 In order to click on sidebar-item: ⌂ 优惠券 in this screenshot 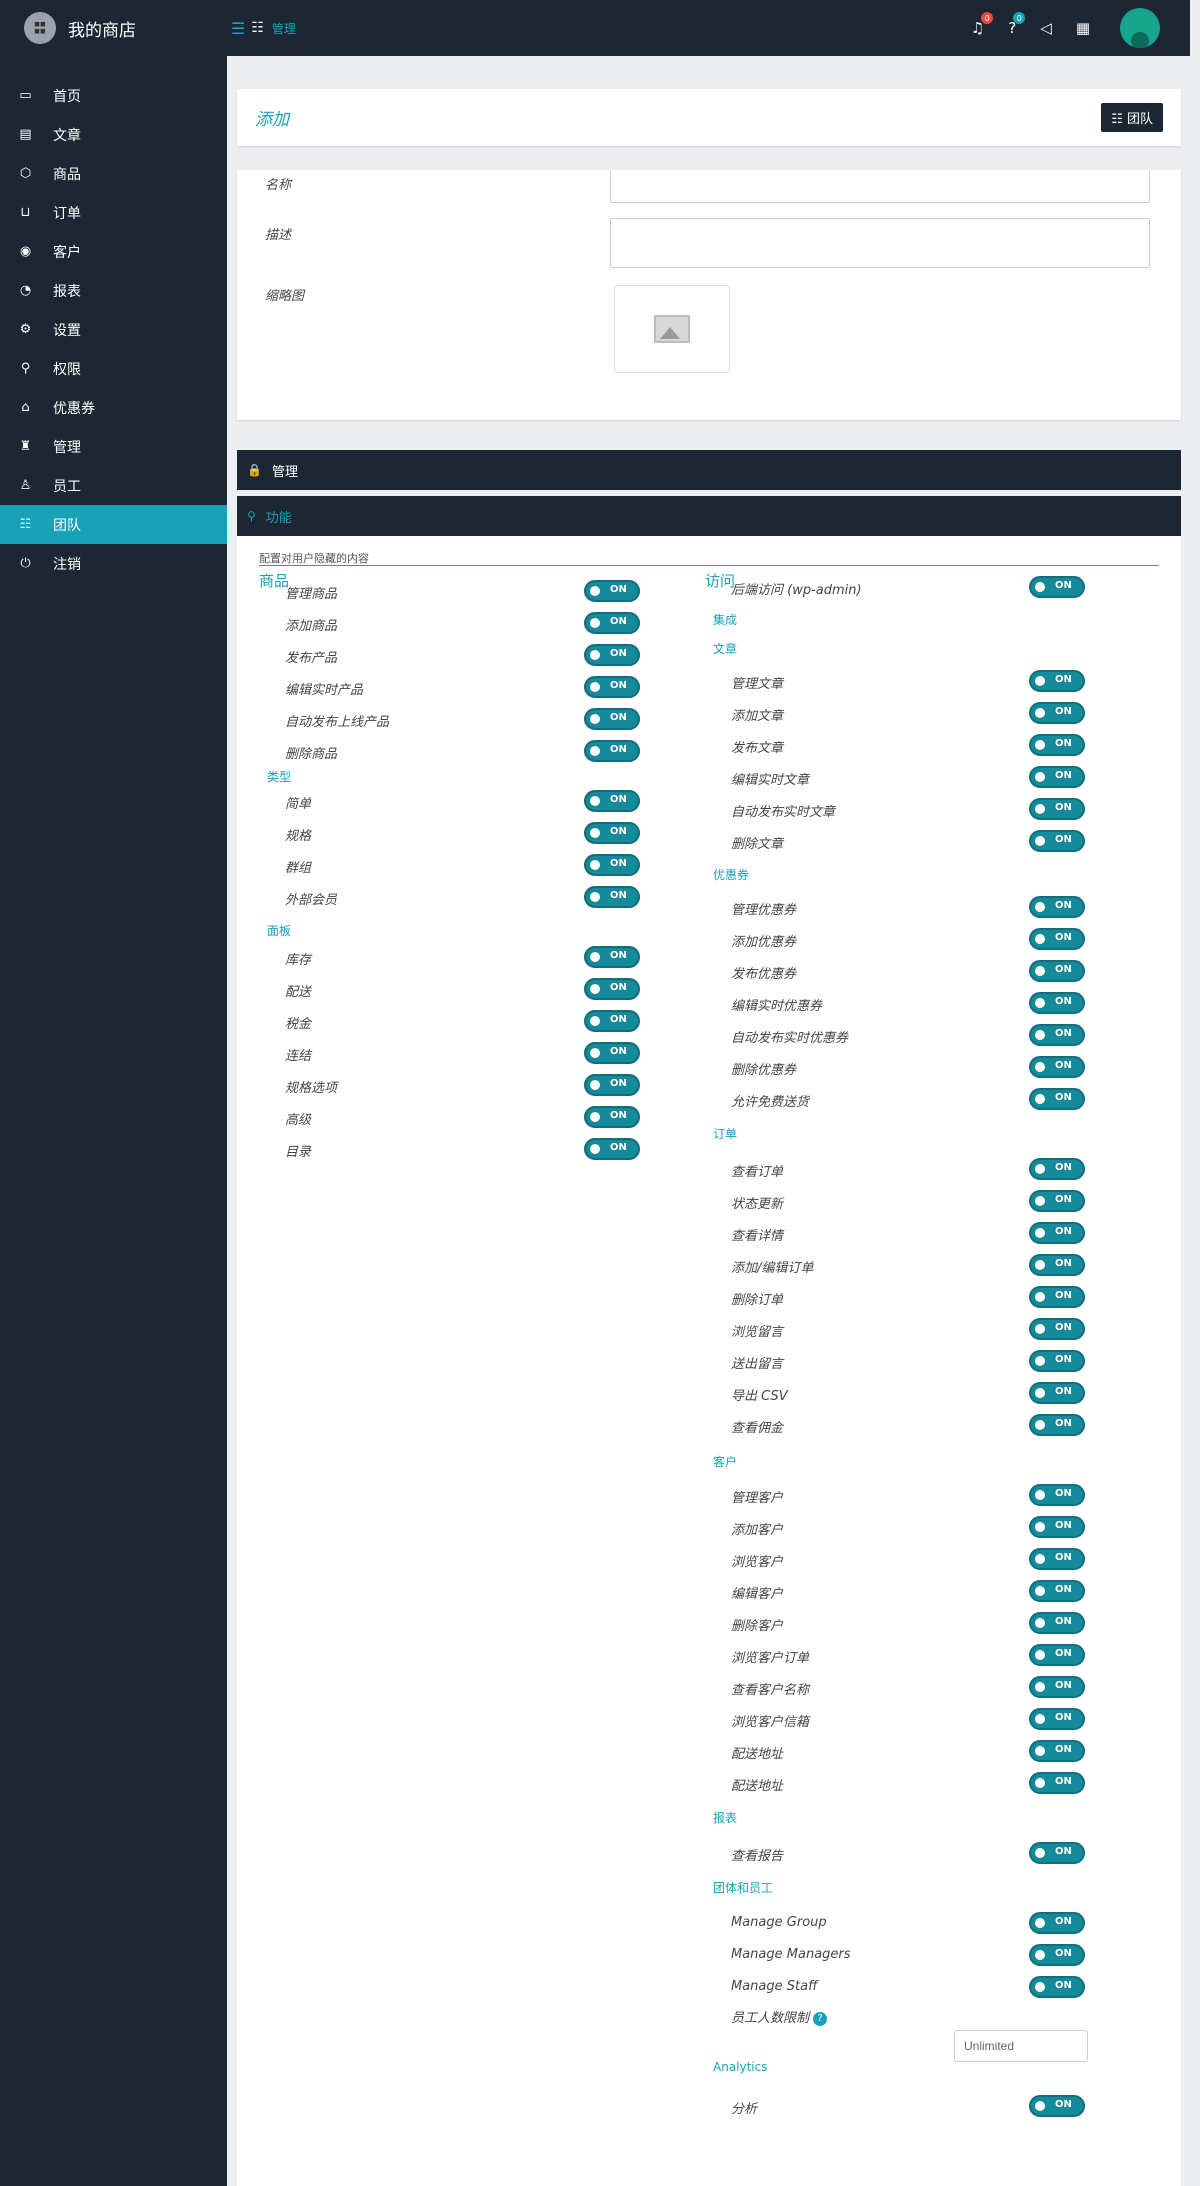, I will do `click(113, 407)`.